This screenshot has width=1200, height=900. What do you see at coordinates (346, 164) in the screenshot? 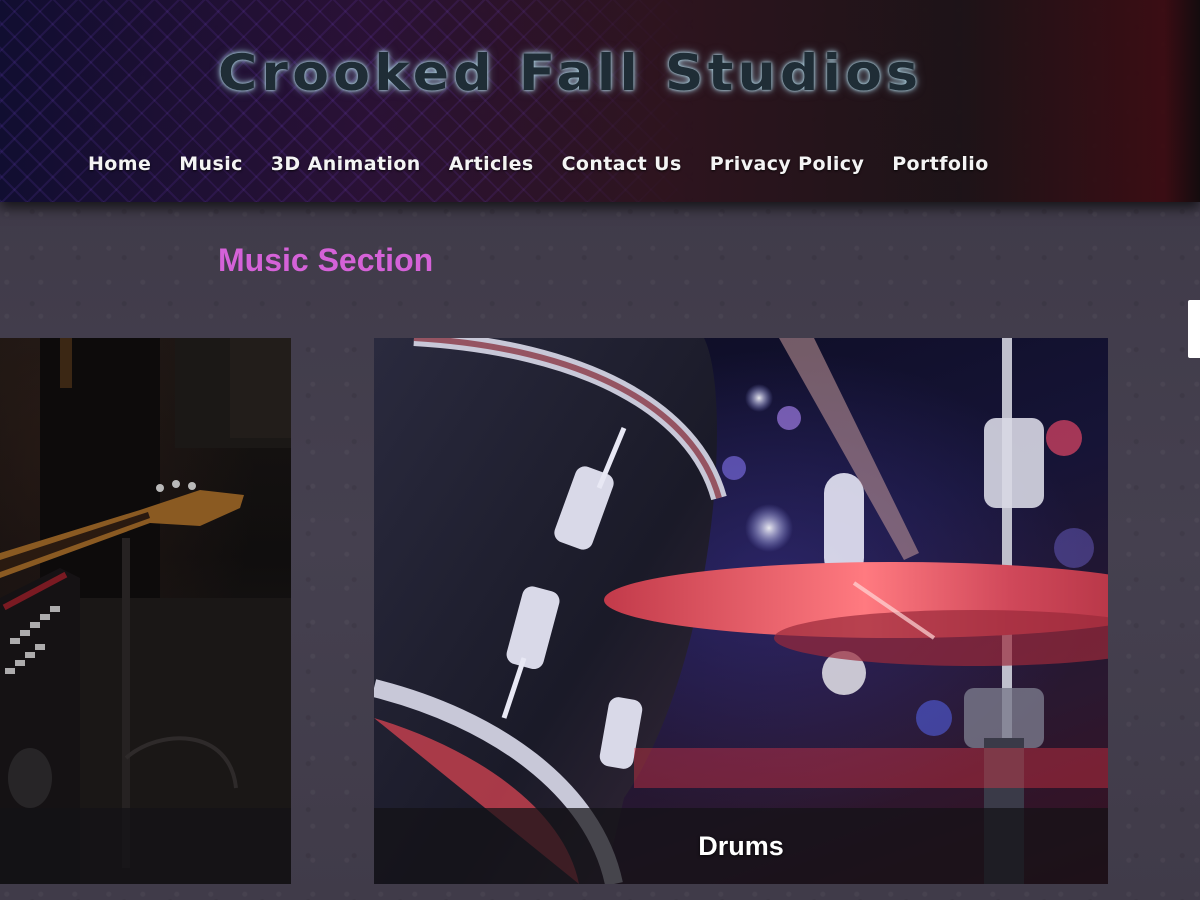
I see `nav-item-3d-animation: 3D Animation` at bounding box center [346, 164].